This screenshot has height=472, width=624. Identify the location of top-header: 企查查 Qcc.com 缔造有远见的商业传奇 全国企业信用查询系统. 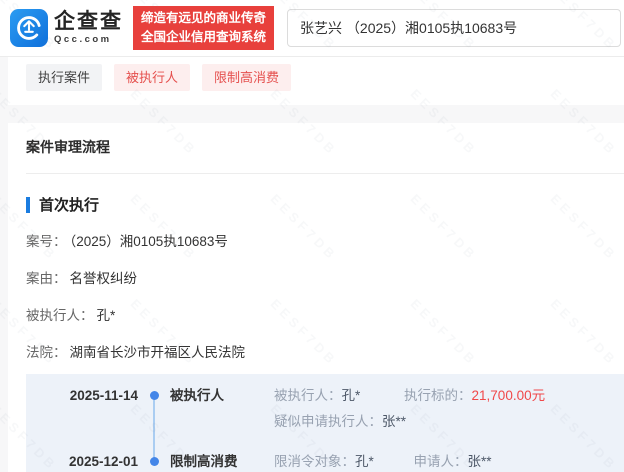
(312, 28).